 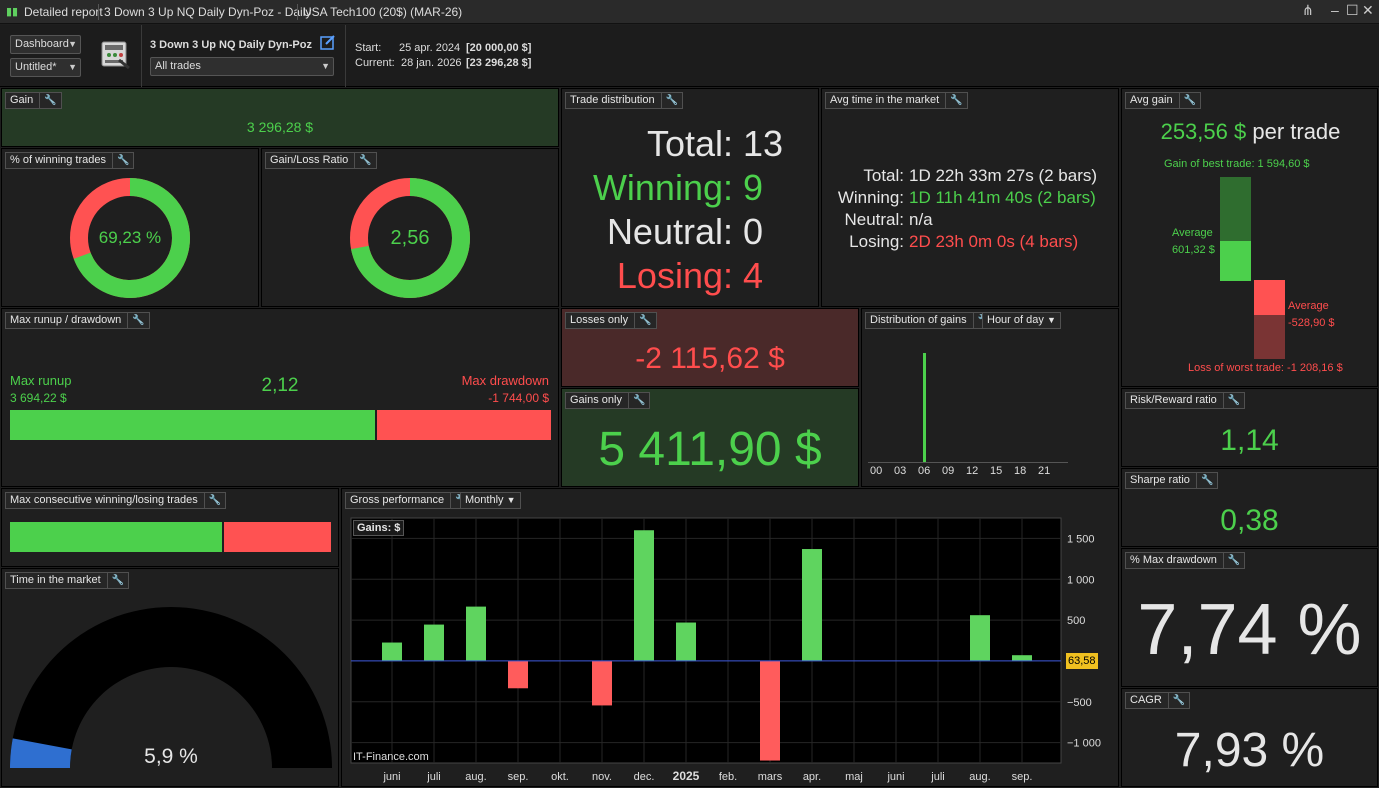 I want to click on dist-total-label: Total:, so click(x=689, y=143).